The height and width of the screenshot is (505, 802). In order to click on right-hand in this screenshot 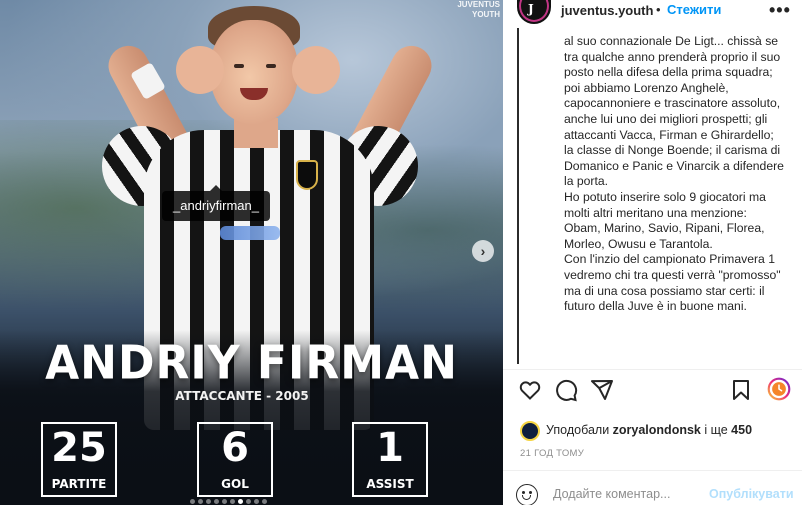, I will do `click(316, 70)`.